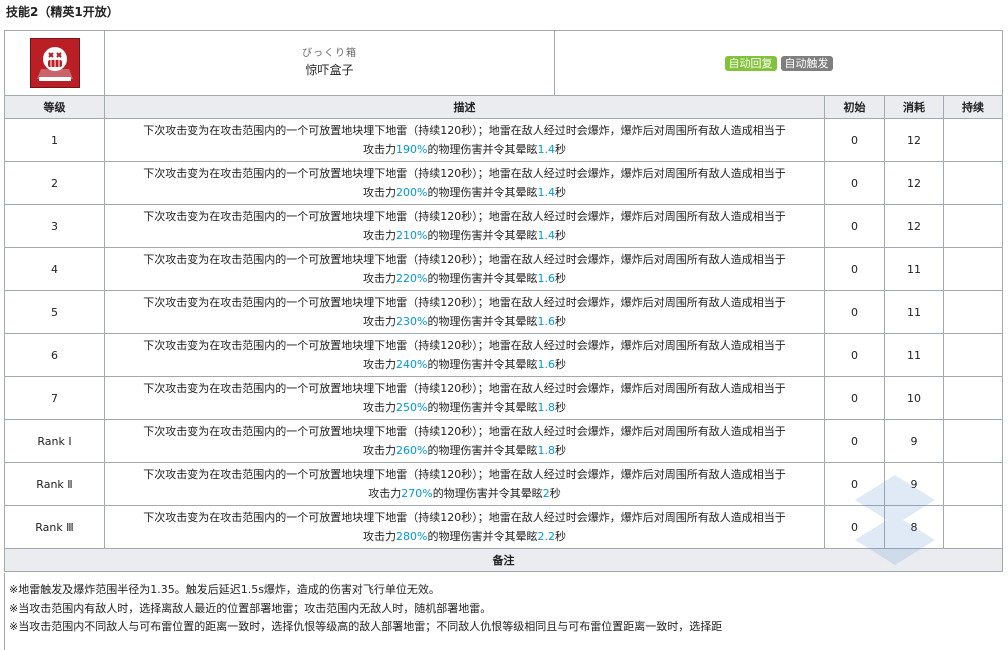  I want to click on atk-scale-value: 220%, so click(412, 278).